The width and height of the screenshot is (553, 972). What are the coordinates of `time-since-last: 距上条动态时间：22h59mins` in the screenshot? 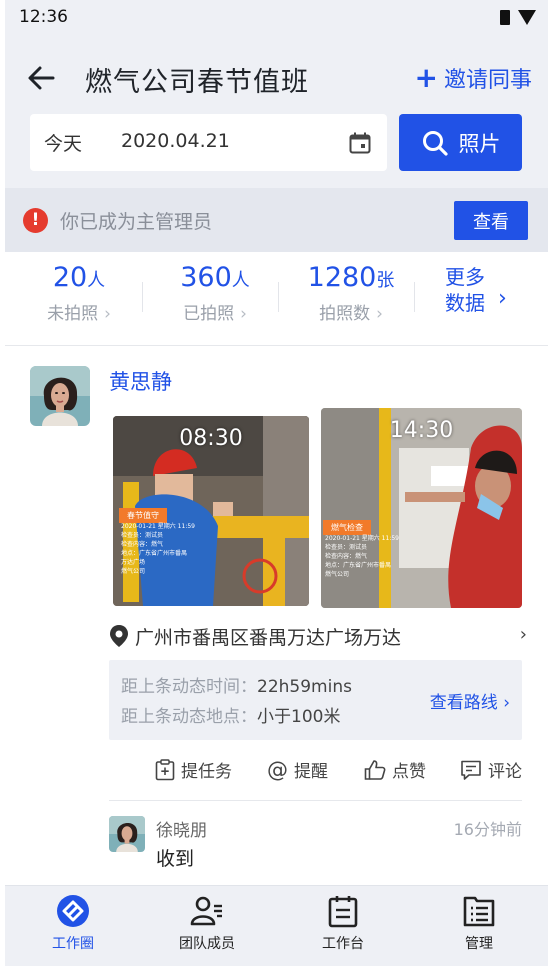 It's located at (236, 684).